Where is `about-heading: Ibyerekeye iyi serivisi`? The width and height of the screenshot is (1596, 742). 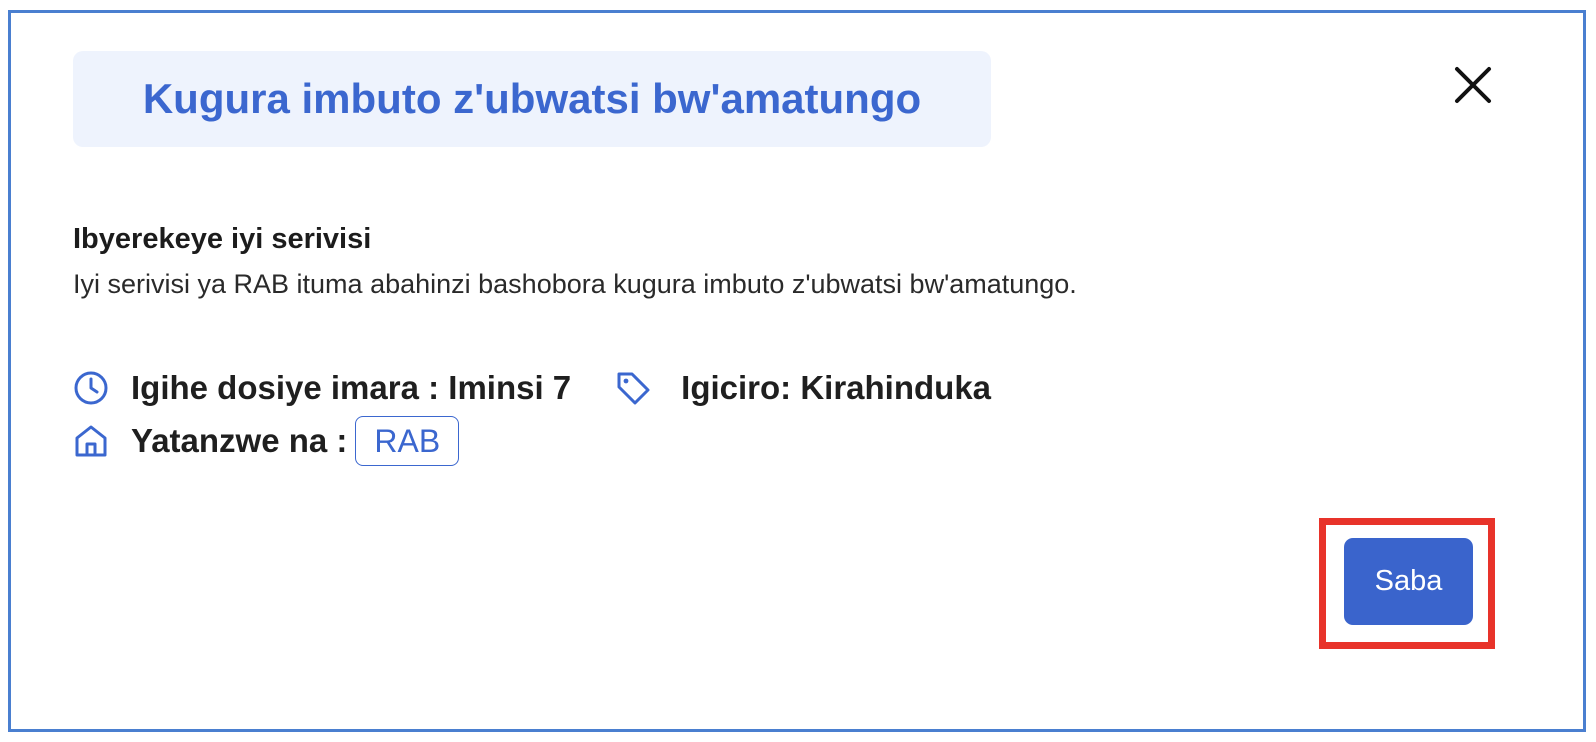
about-heading: Ibyerekeye iyi serivisi is located at coordinates (222, 239).